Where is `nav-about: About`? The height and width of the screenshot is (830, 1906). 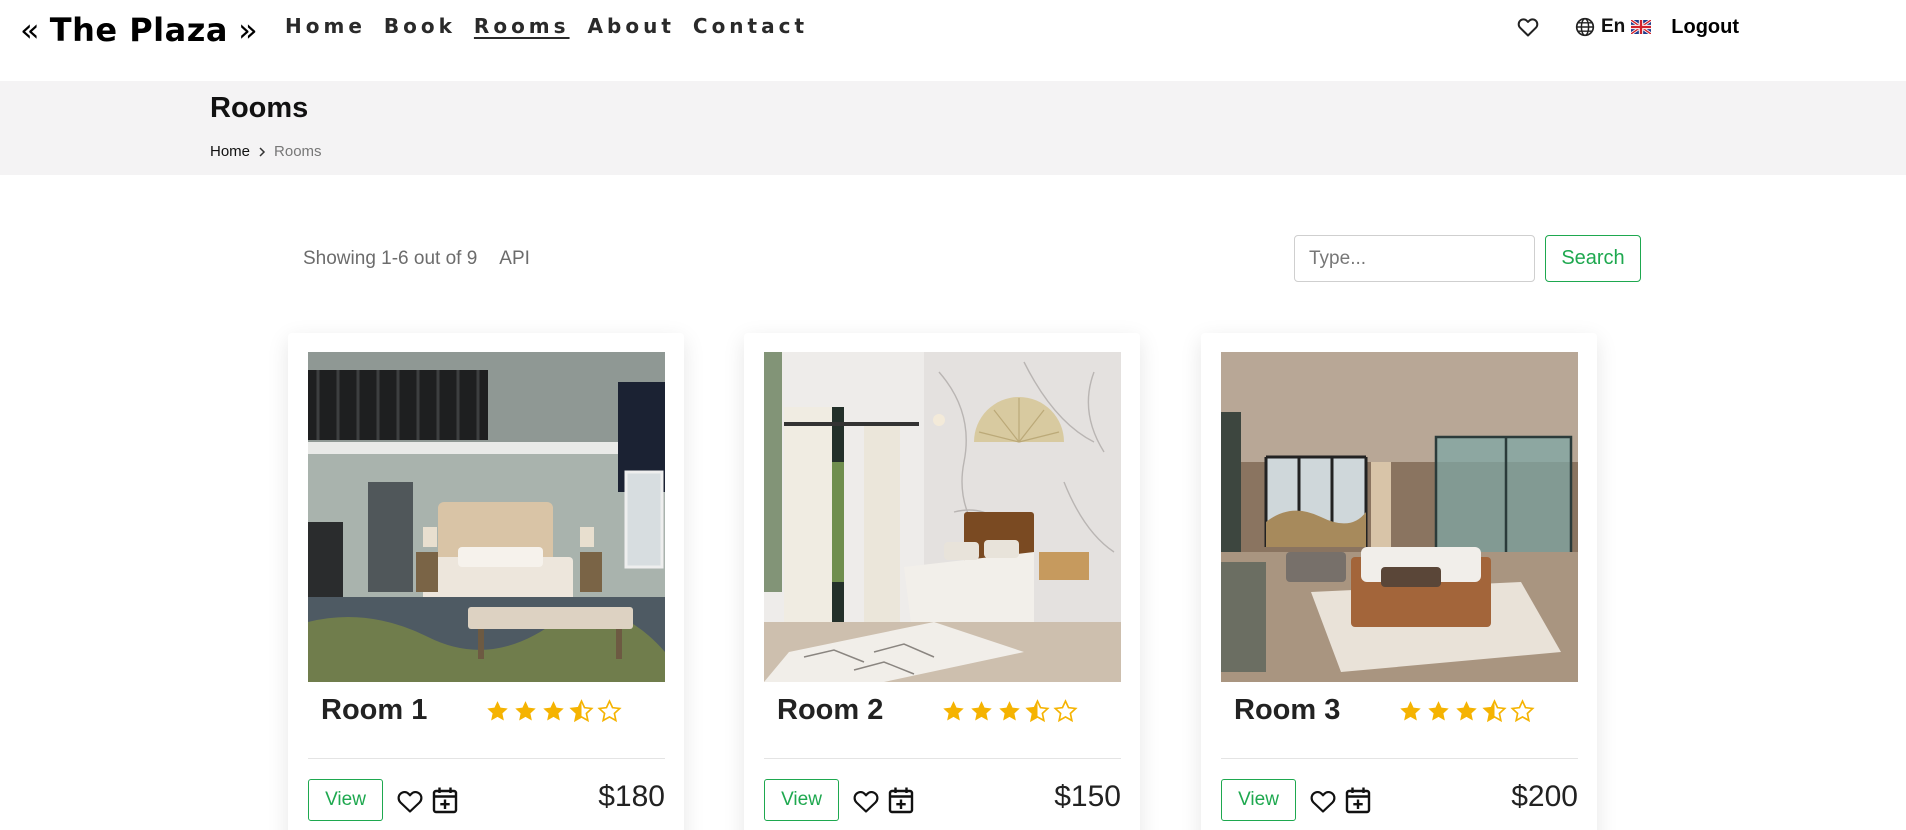 nav-about: About is located at coordinates (631, 26).